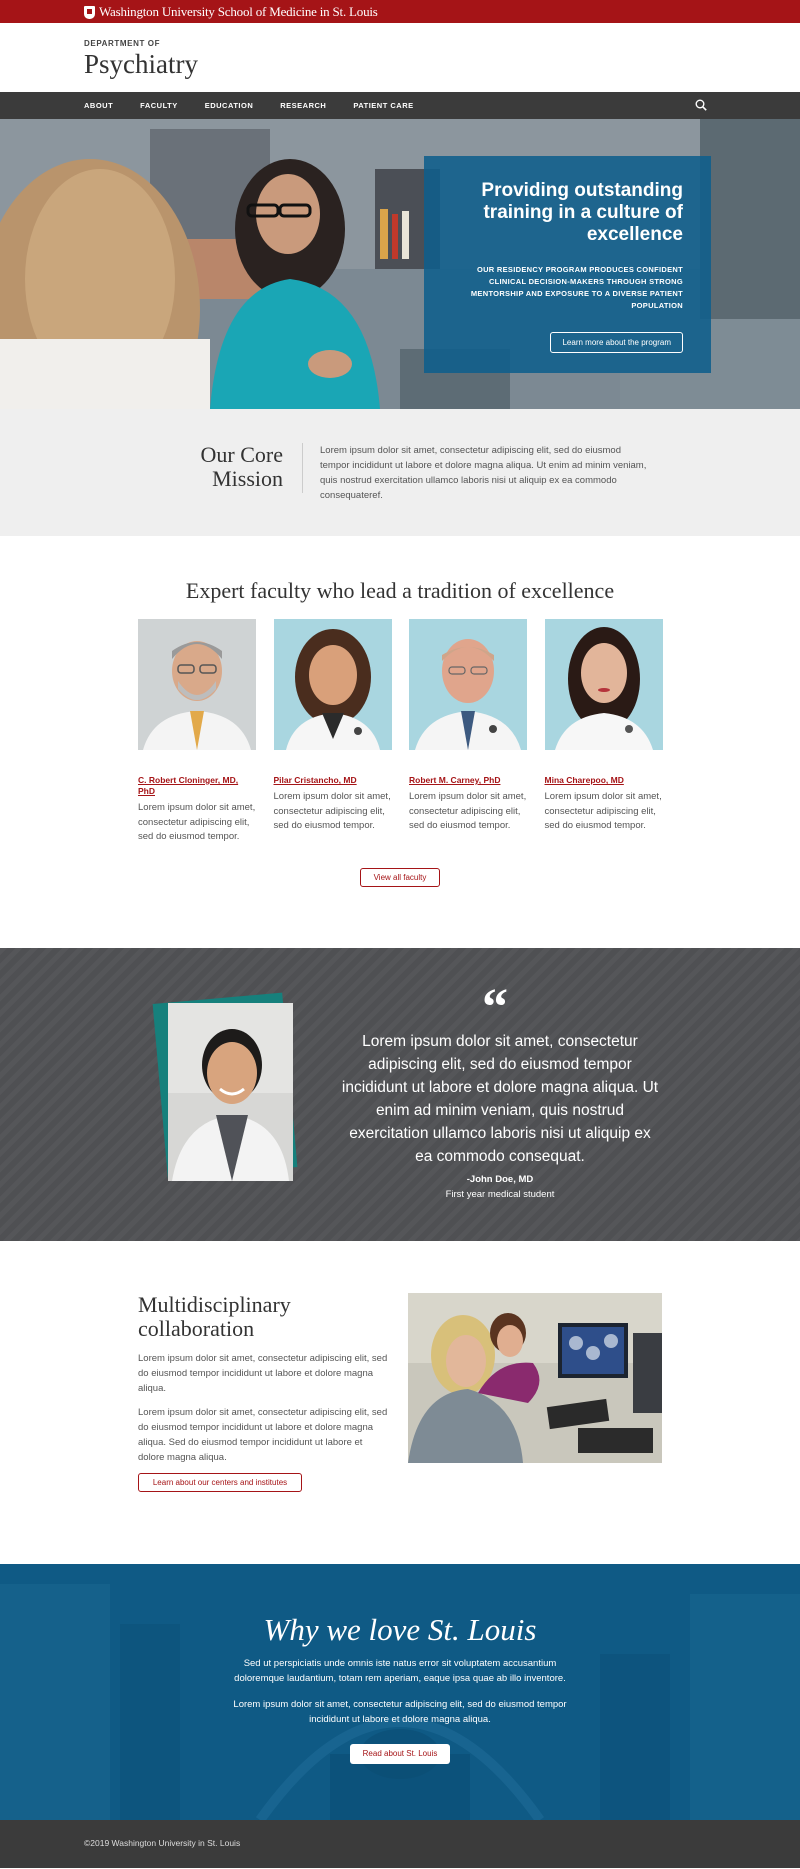  I want to click on faculty-name-link: Pilar Cristancho, MD, so click(333, 780).